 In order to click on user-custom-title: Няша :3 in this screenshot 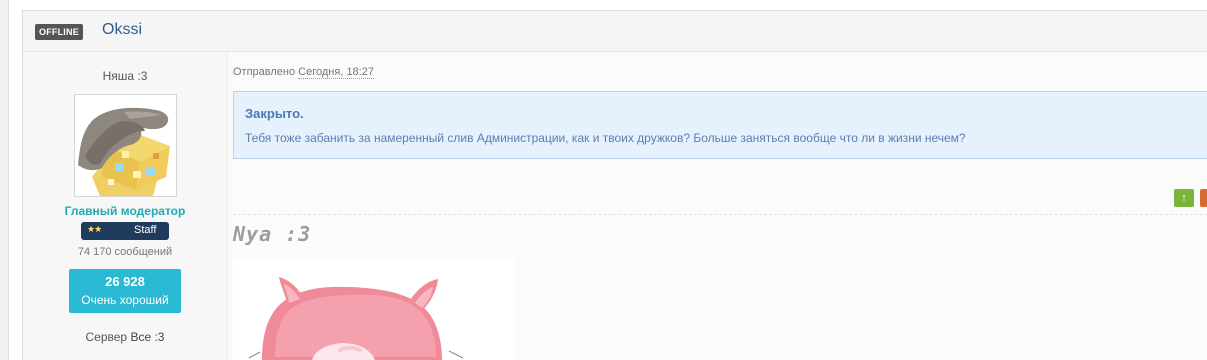, I will do `click(125, 76)`.